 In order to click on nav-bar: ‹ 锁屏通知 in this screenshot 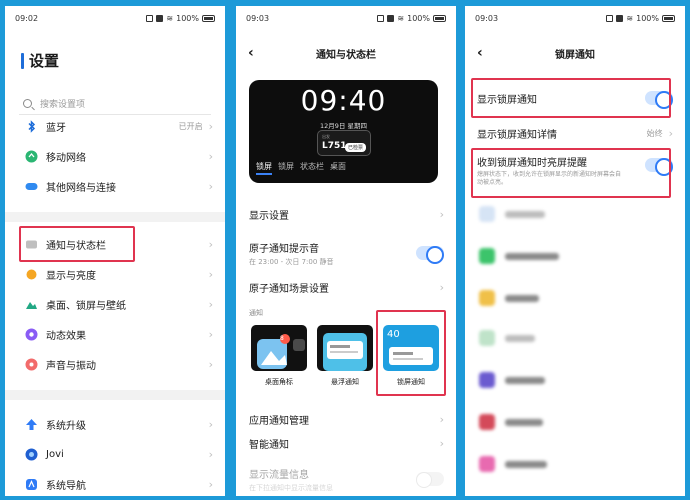, I will do `click(575, 53)`.